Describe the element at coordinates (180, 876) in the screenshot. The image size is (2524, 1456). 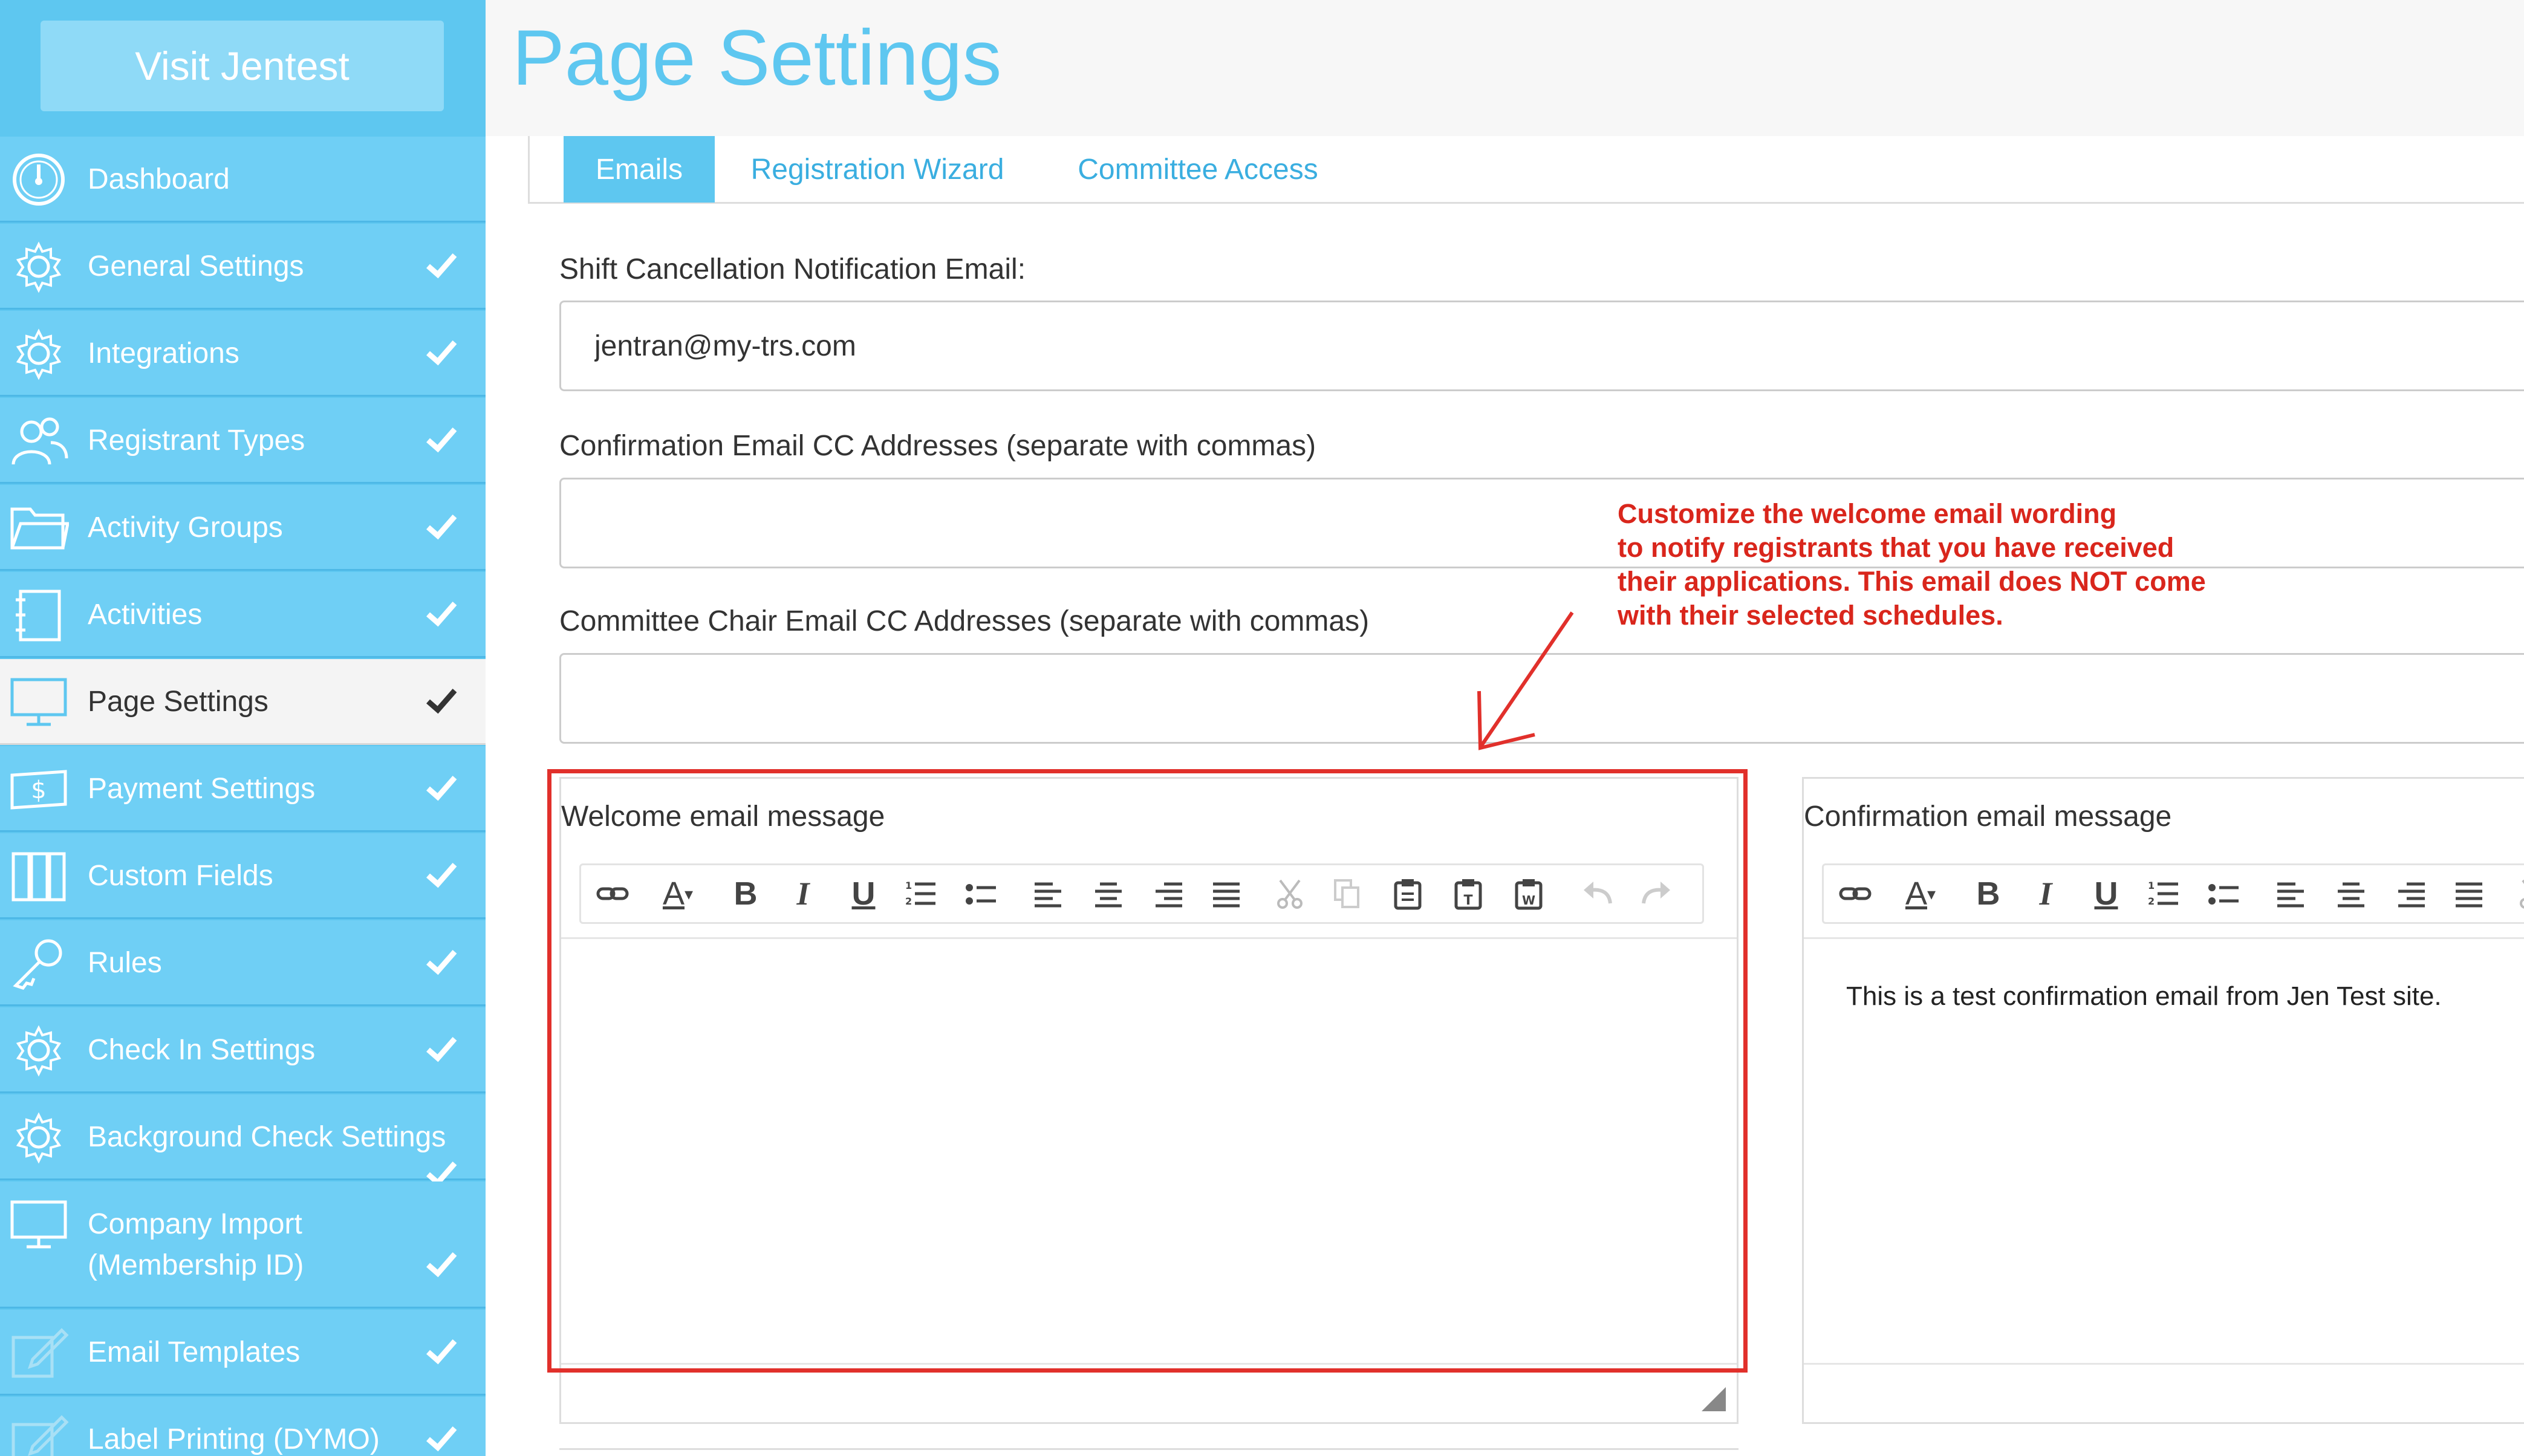
I see `sidebar-item-label: Custom Fields` at that location.